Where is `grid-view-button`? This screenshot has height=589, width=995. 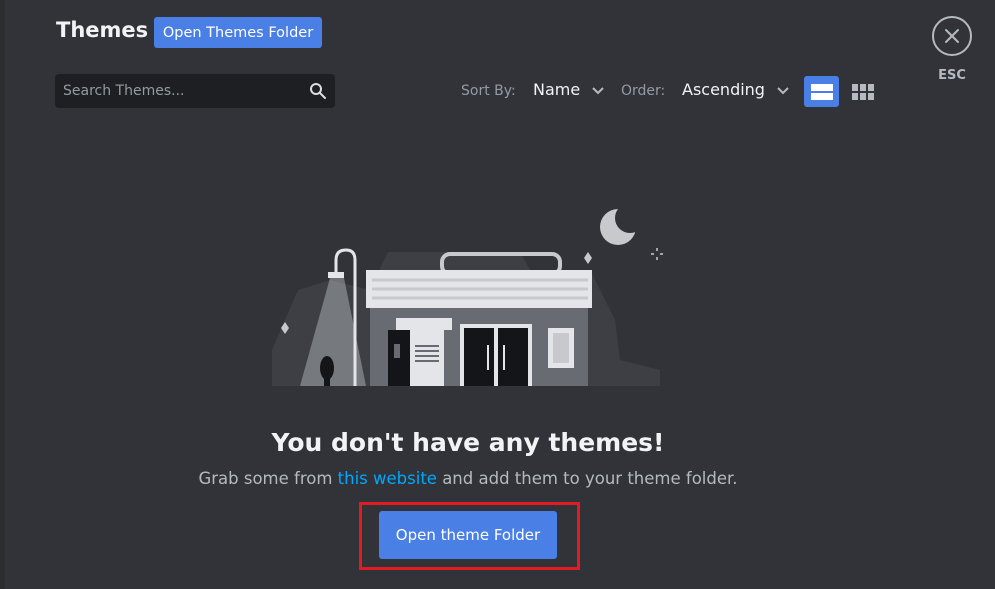
grid-view-button is located at coordinates (862, 91).